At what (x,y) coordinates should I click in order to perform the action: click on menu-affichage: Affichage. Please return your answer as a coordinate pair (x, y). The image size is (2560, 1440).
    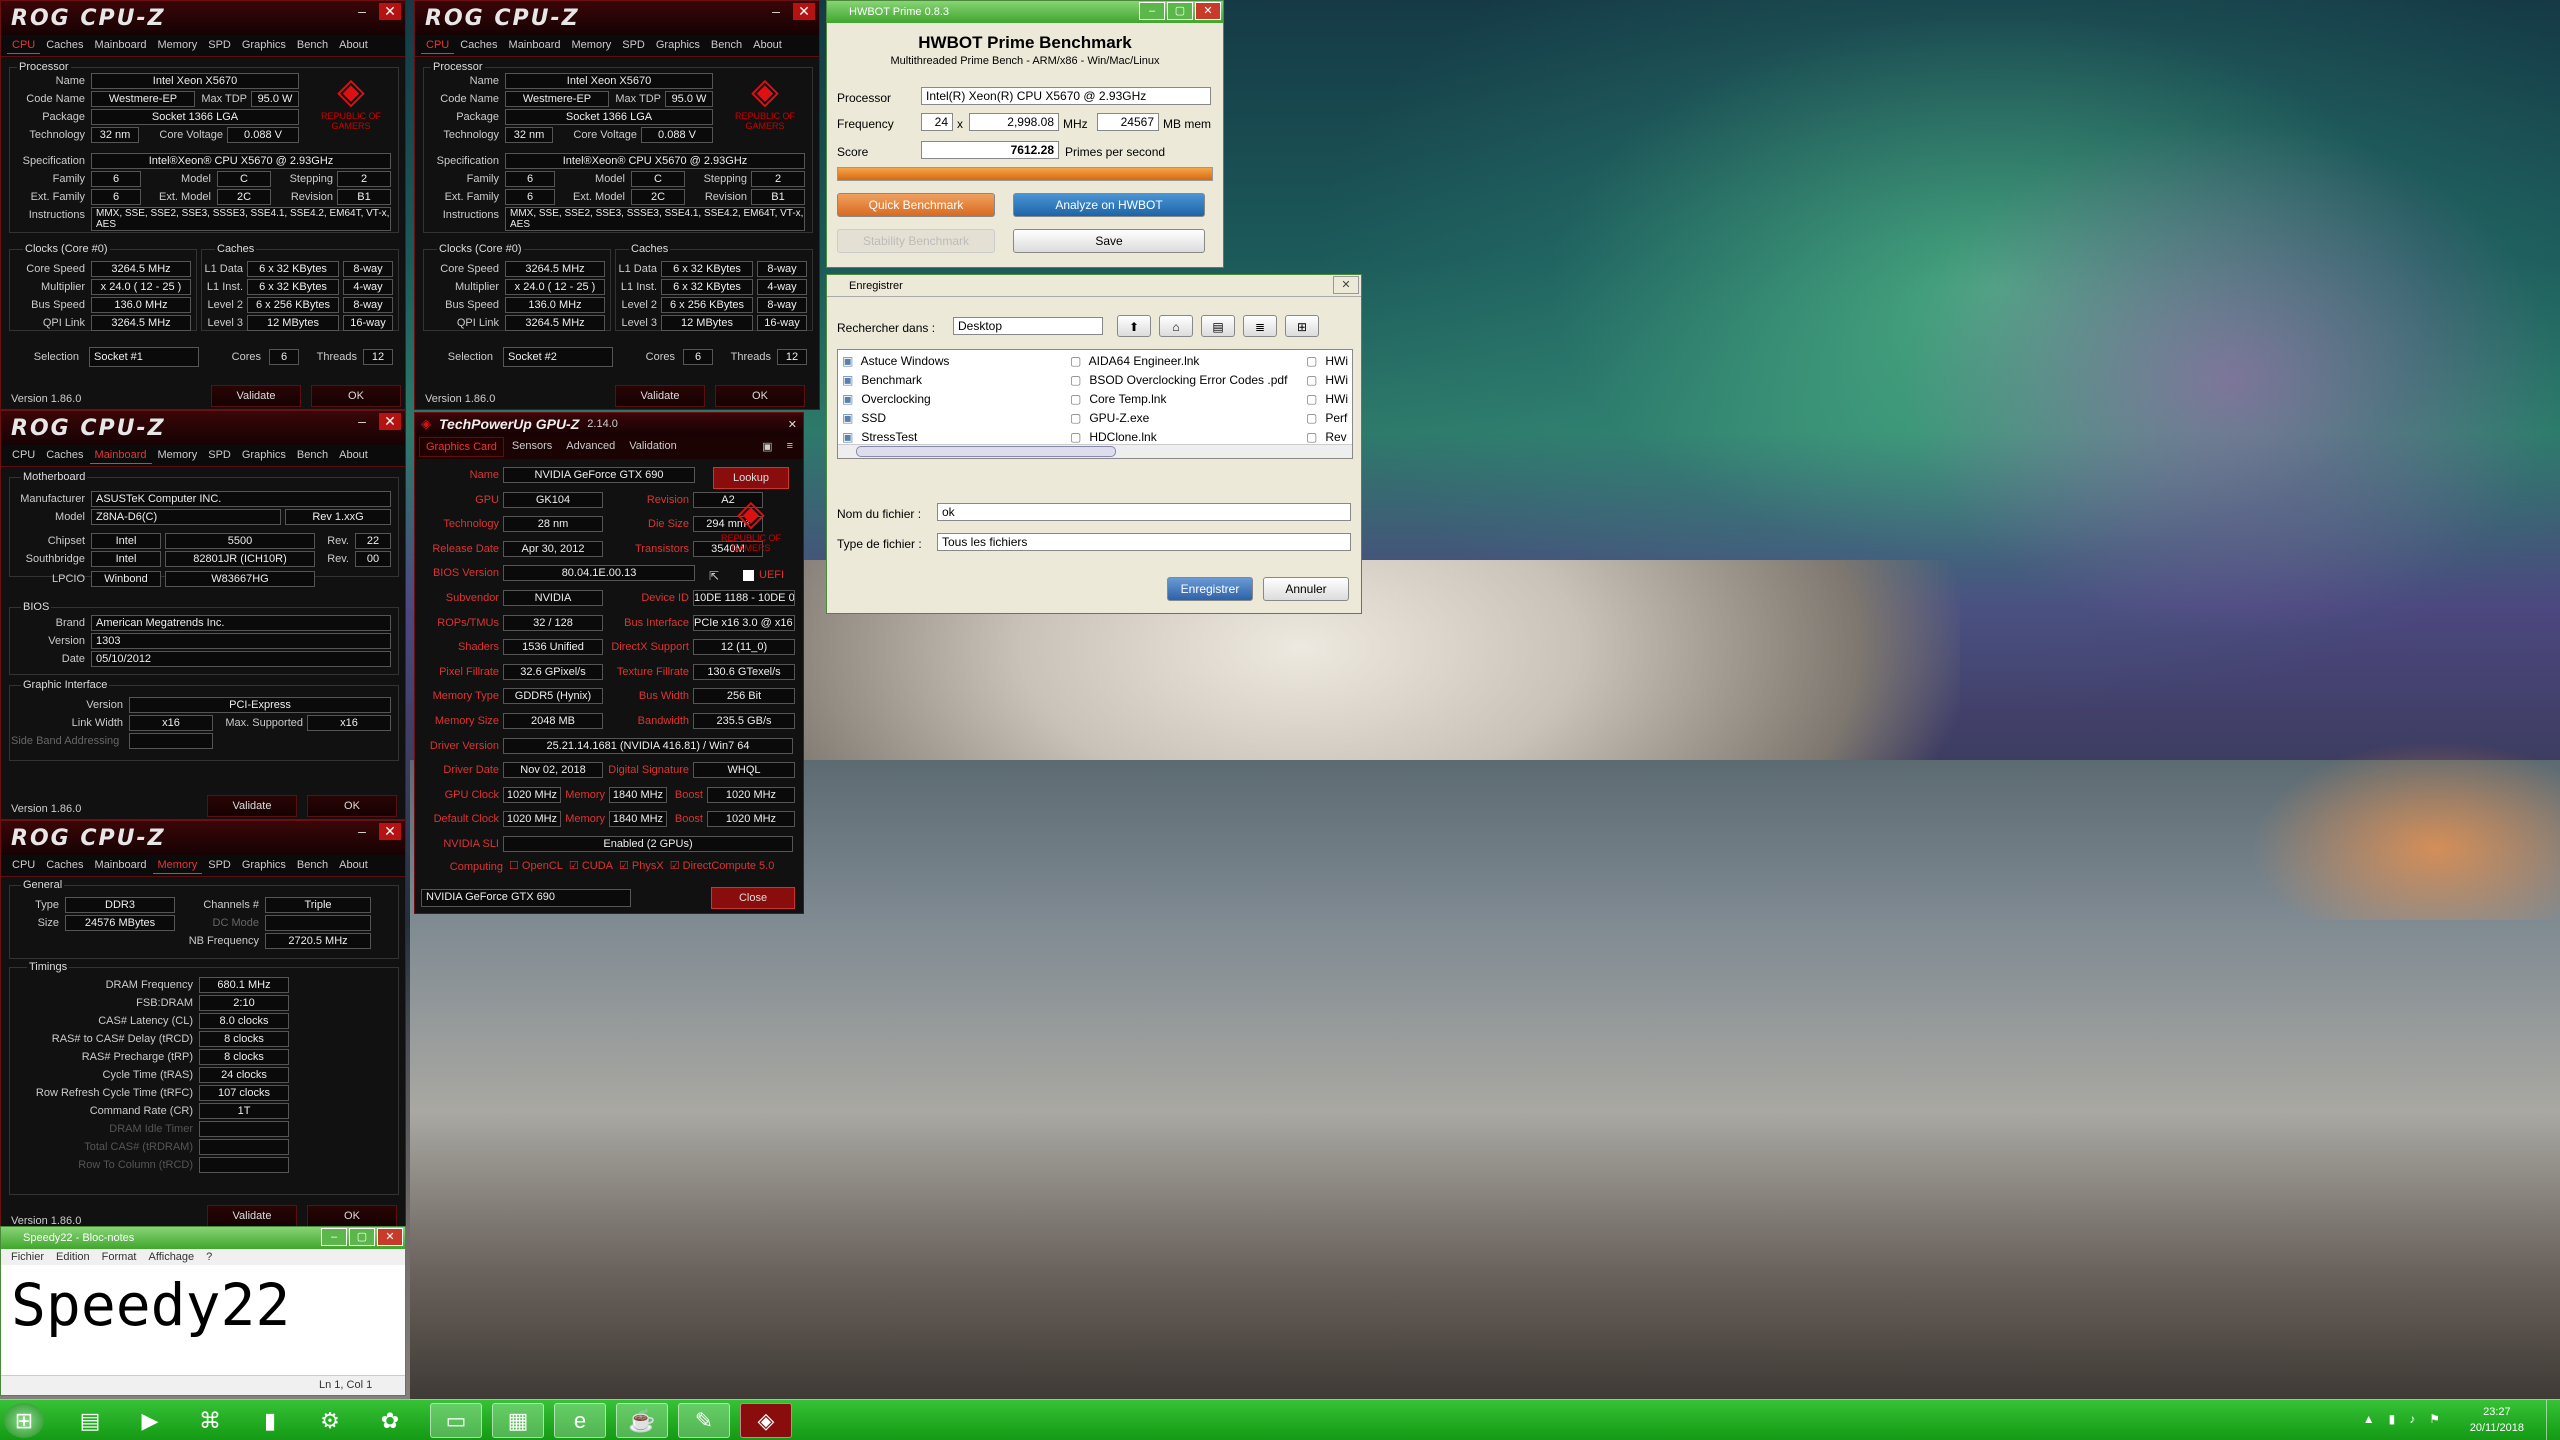
    Looking at the image, I should click on (172, 1257).